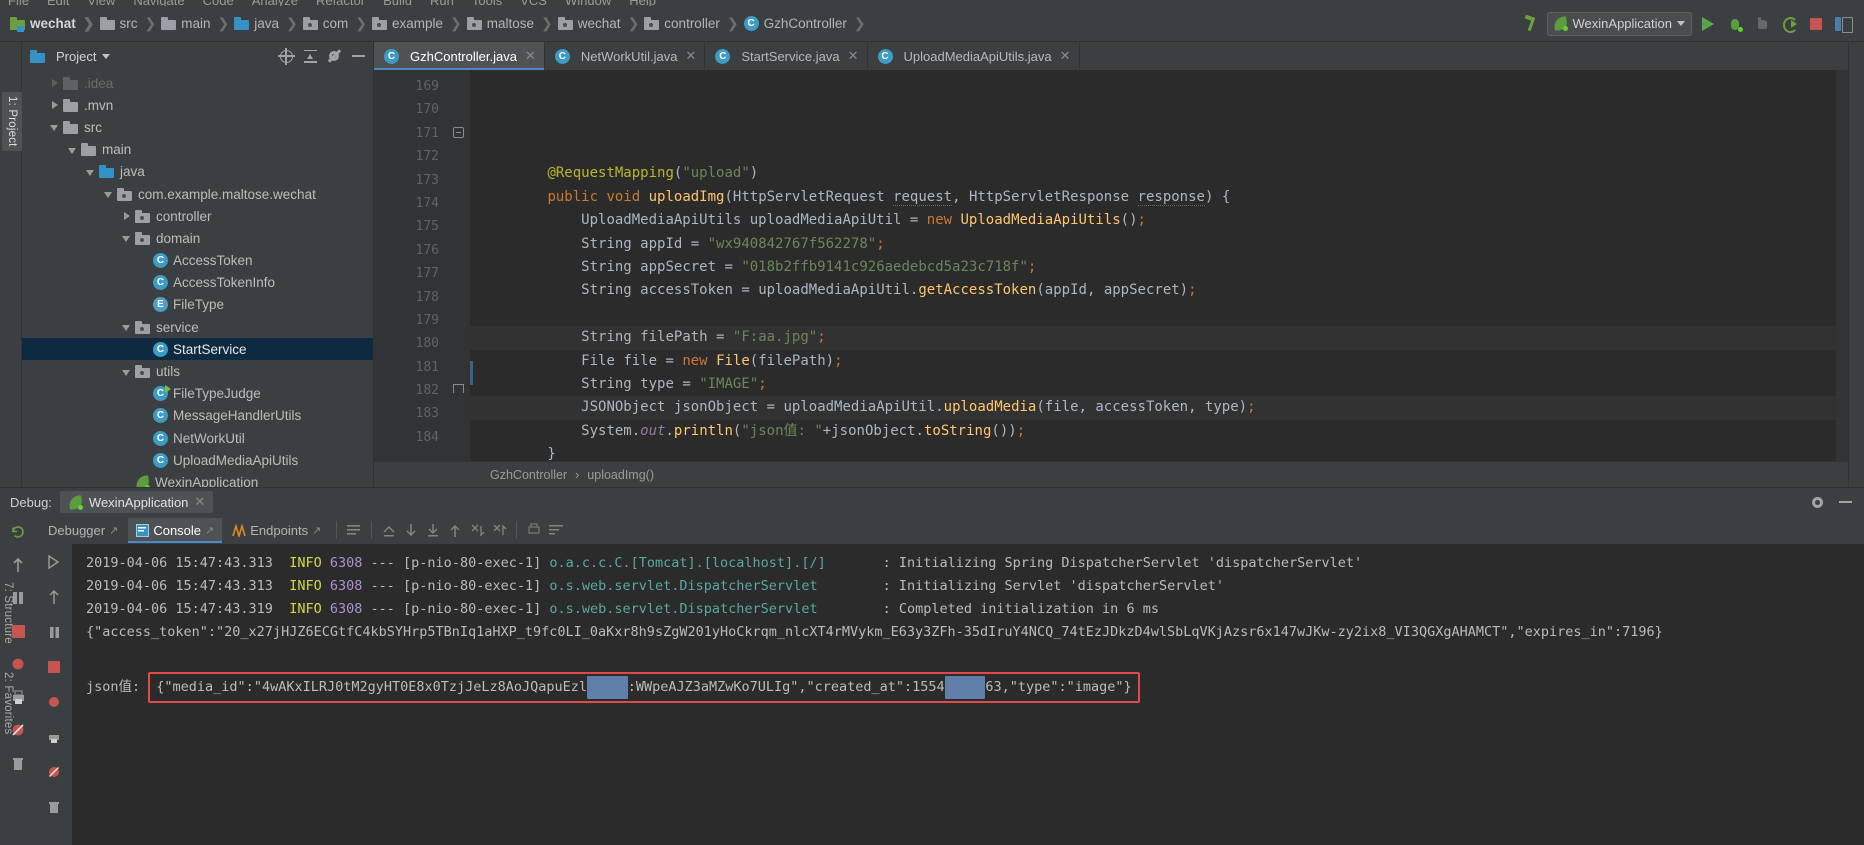 The height and width of the screenshot is (845, 1864). Describe the element at coordinates (286, 56) in the screenshot. I see `scroll-from-source-icon` at that location.